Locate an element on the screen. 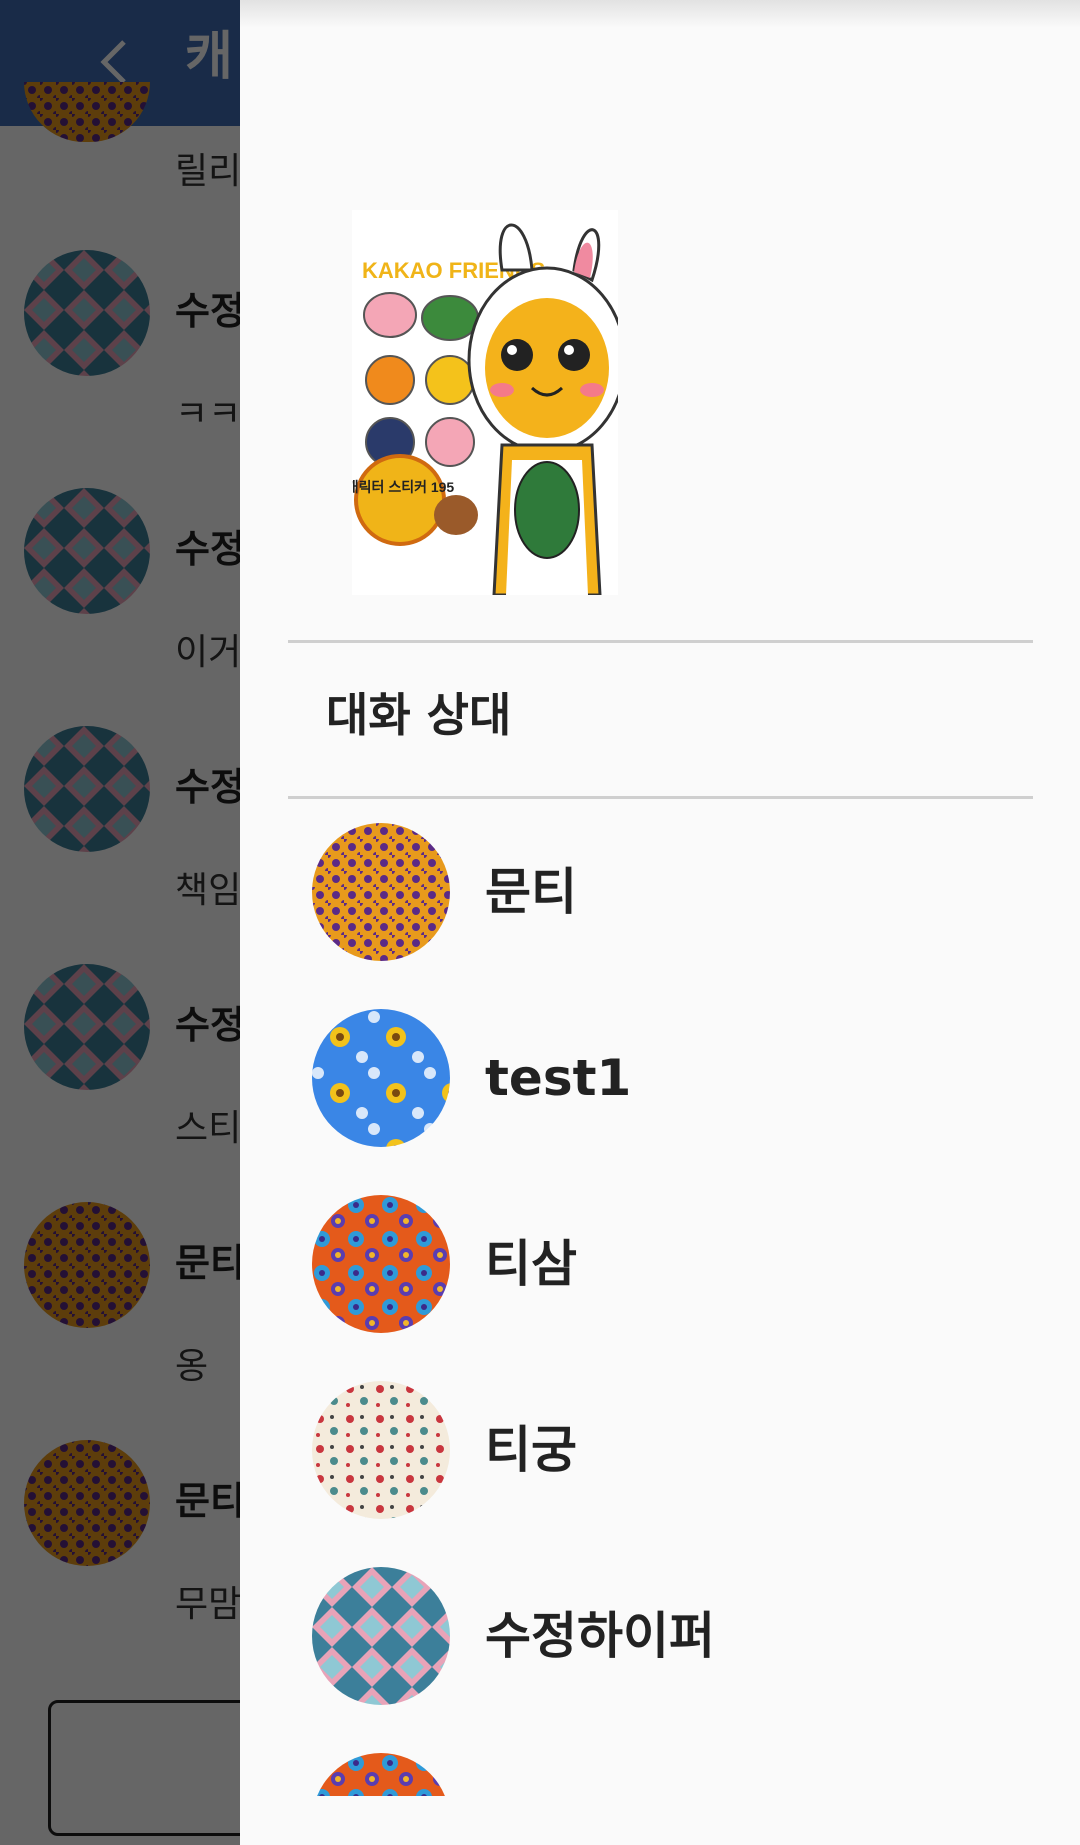 The height and width of the screenshot is (1845, 1080). member-item: test1 is located at coordinates (660, 1079).